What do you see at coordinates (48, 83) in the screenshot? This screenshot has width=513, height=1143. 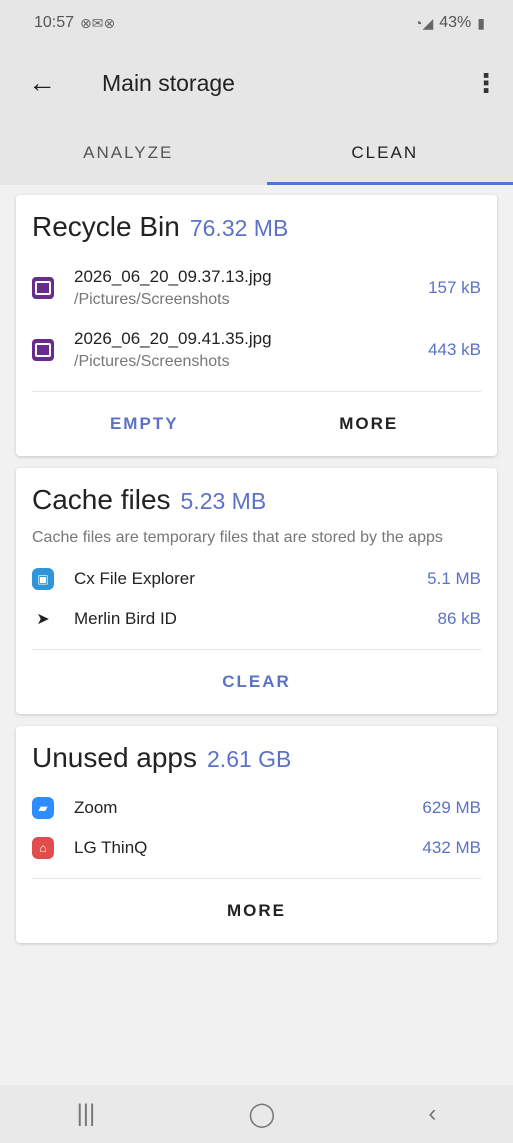 I see `back-arrow-icon: ←` at bounding box center [48, 83].